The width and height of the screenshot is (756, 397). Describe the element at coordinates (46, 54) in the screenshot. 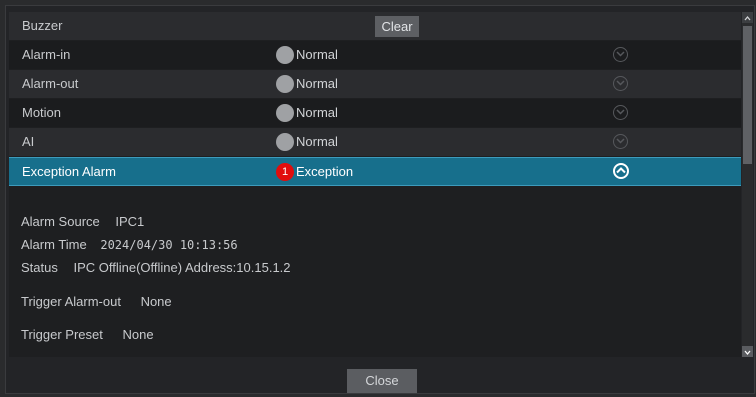

I see `row-label: Alarm-in` at that location.